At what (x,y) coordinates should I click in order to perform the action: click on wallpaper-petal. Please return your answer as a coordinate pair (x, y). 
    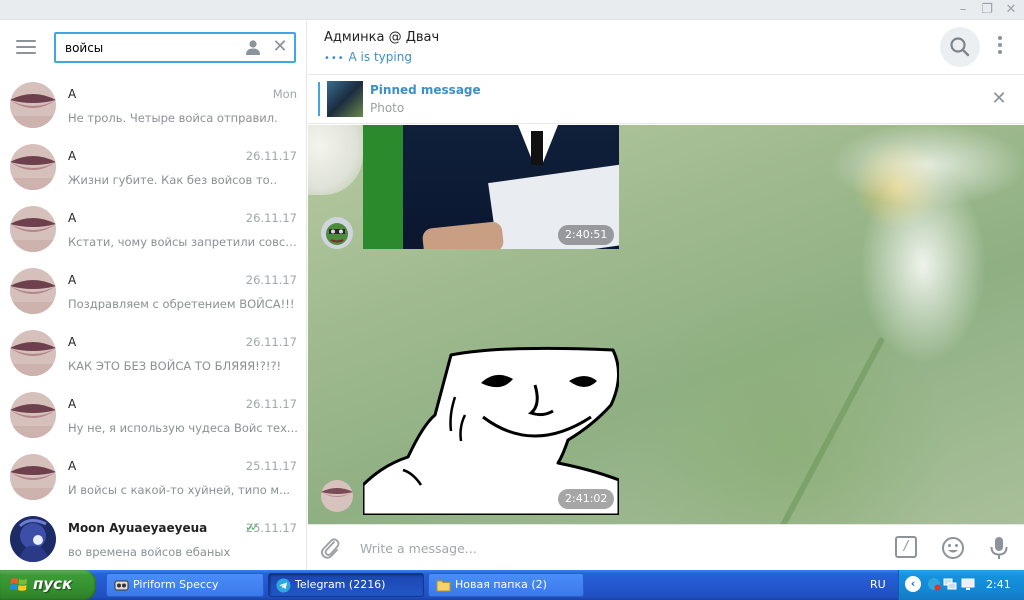
    Looking at the image, I should click on (335, 160).